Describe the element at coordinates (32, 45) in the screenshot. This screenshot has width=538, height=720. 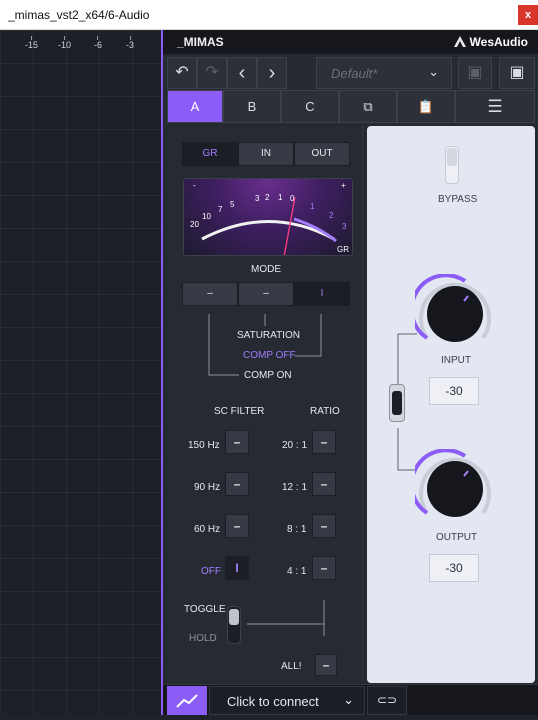
I see `ruler-tick: -15` at that location.